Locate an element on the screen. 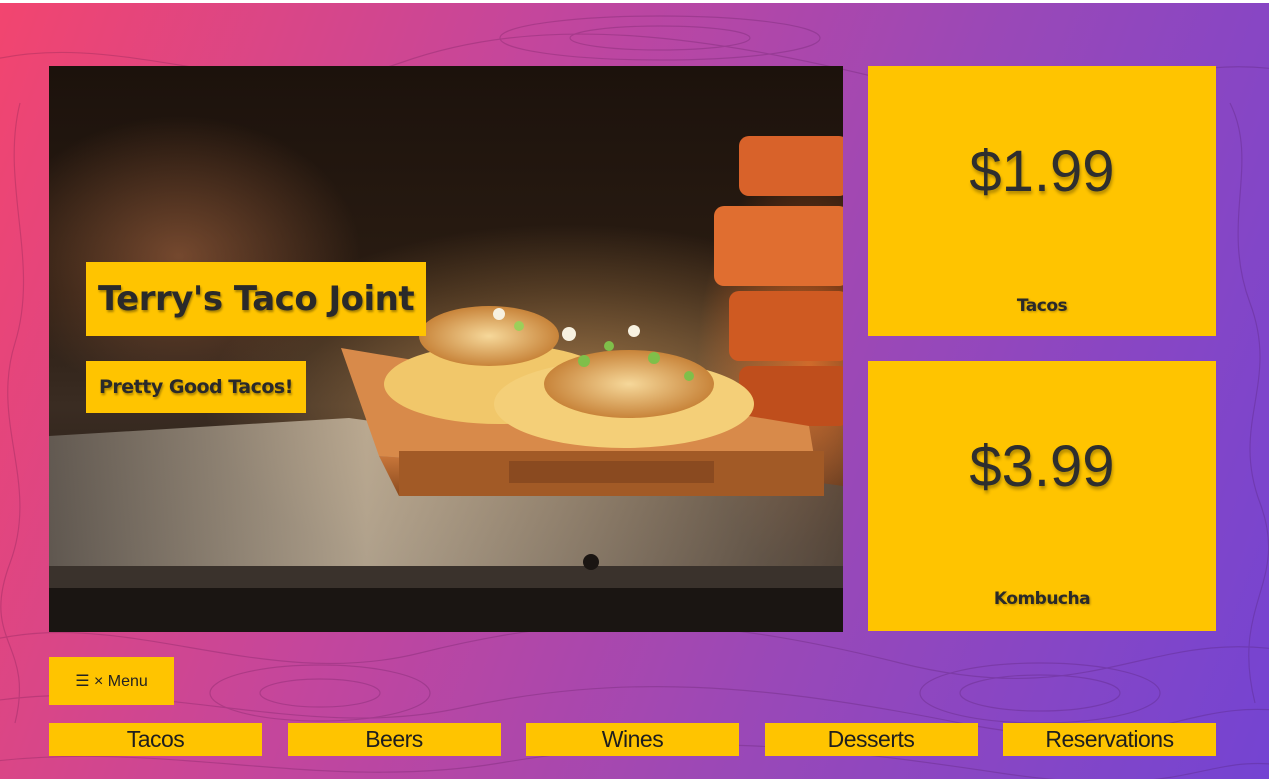  tagline-box: Pretty Good Tacos! is located at coordinates (196, 387).